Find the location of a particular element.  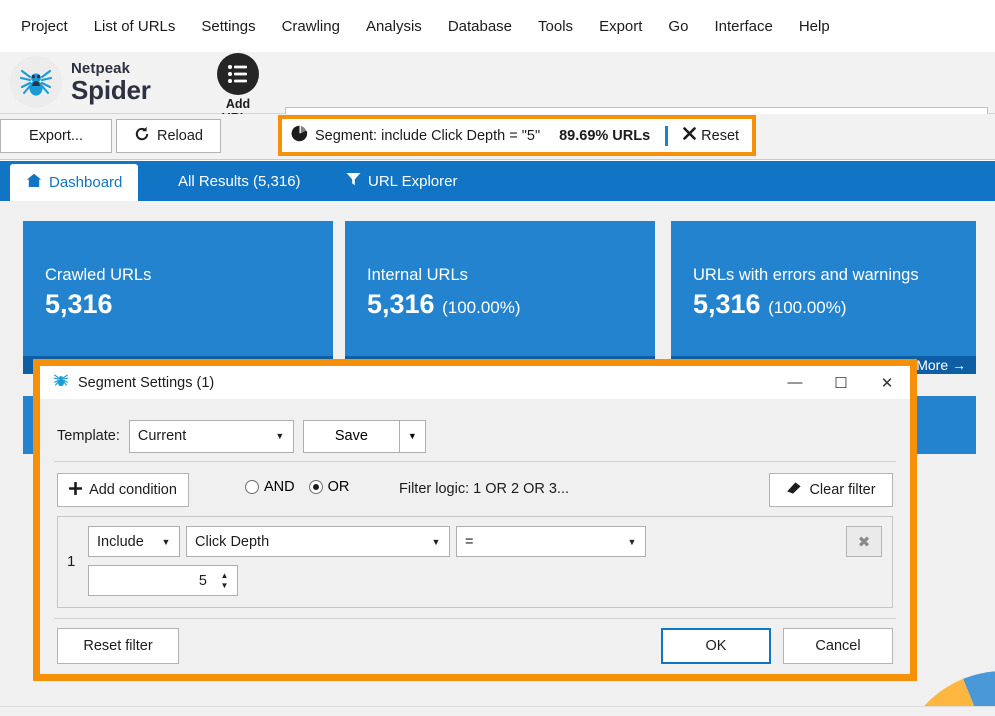

menu-item-crawling: Crawling is located at coordinates (311, 26).